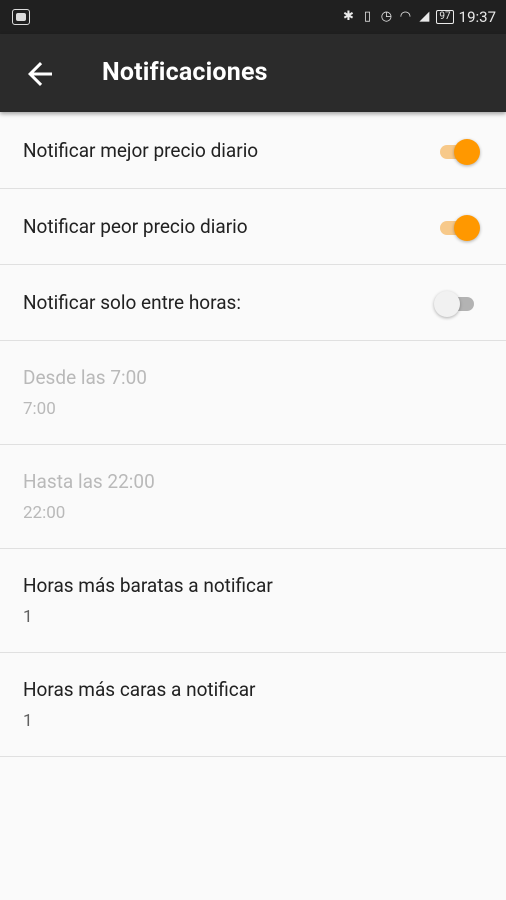 The image size is (506, 900). What do you see at coordinates (135, 226) in the screenshot?
I see `setting-label: Notificar peor precio diario` at bounding box center [135, 226].